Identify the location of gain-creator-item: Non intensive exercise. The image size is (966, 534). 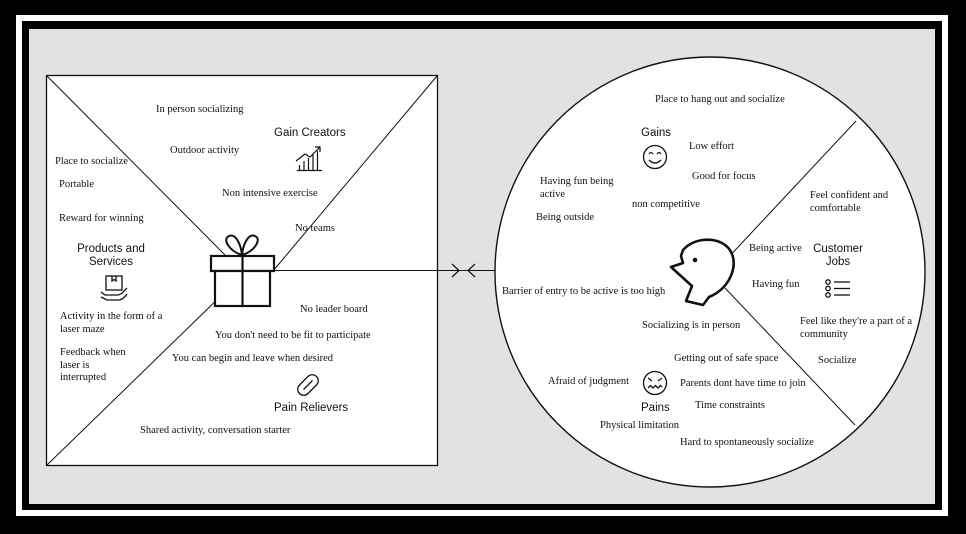
(270, 193).